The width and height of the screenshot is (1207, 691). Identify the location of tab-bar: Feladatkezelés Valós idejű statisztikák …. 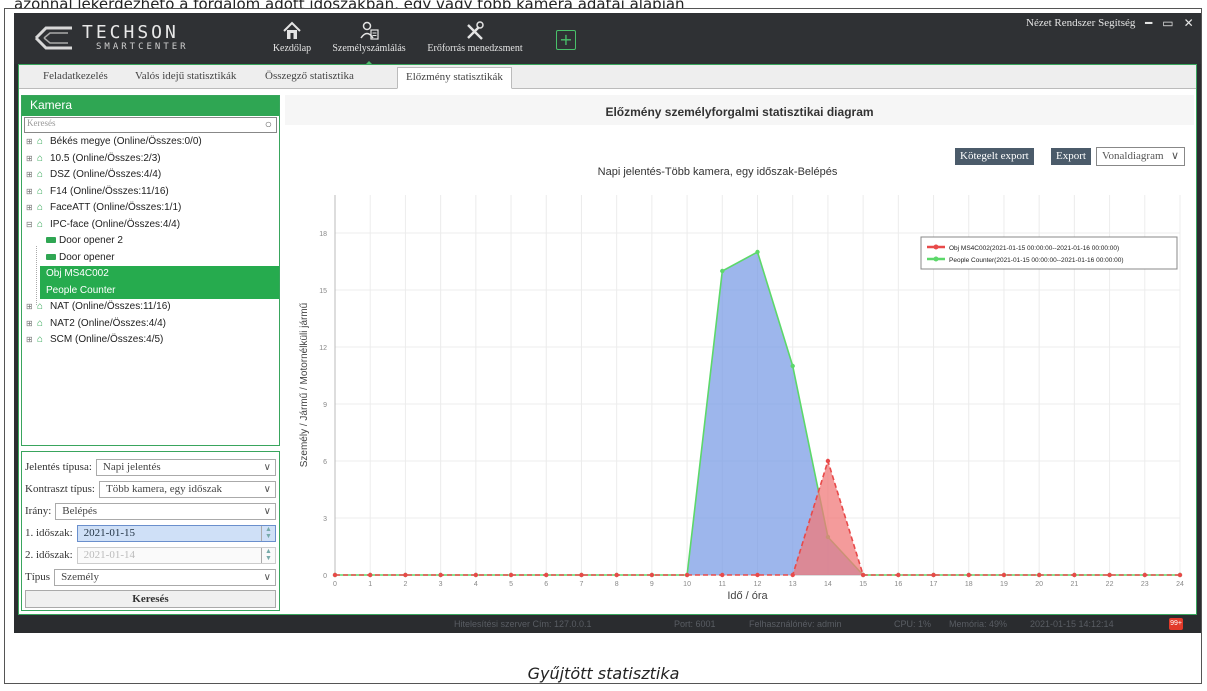
(607, 77).